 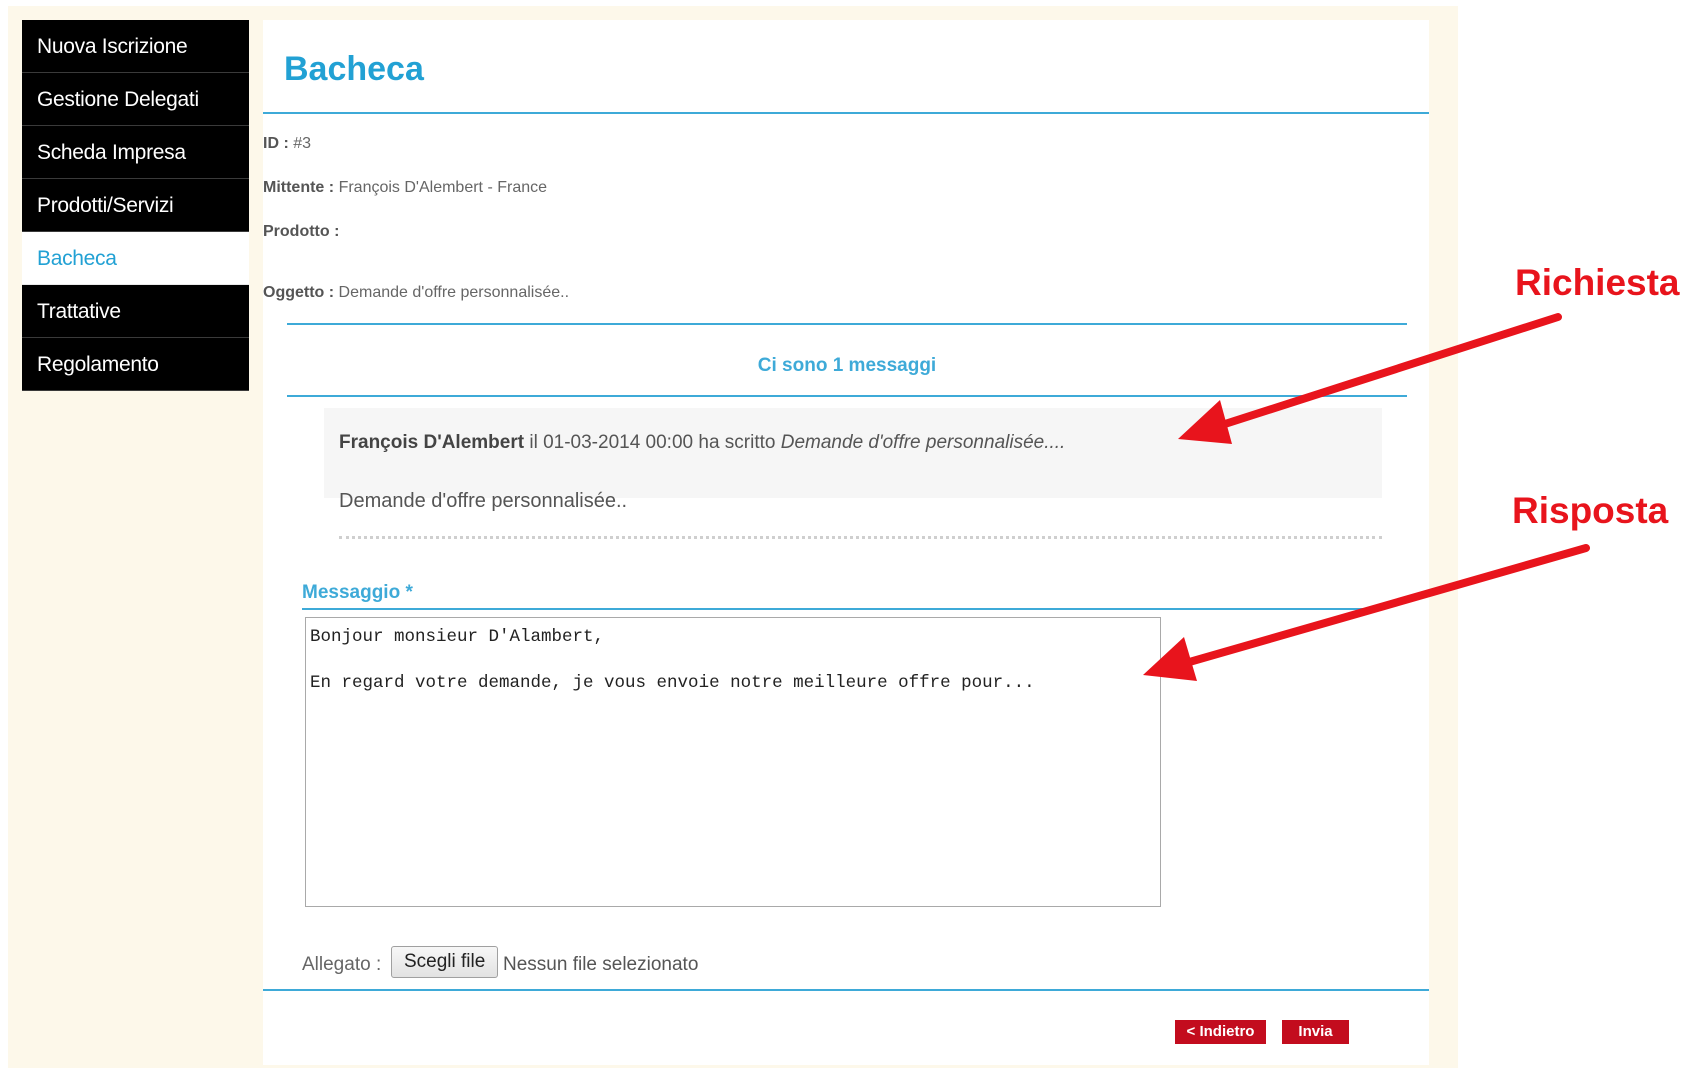 What do you see at coordinates (1366, 612) in the screenshot?
I see `reply-arrow-icon` at bounding box center [1366, 612].